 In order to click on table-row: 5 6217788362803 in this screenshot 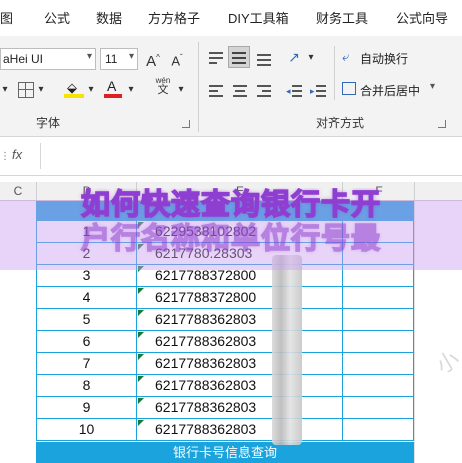, I will do `click(225, 320)`.